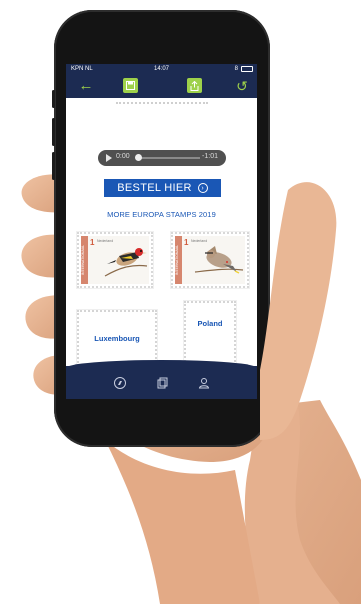 Image resolution: width=361 pixels, height=604 pixels. What do you see at coordinates (298, 311) in the screenshot?
I see `thumb-illustration` at bounding box center [298, 311].